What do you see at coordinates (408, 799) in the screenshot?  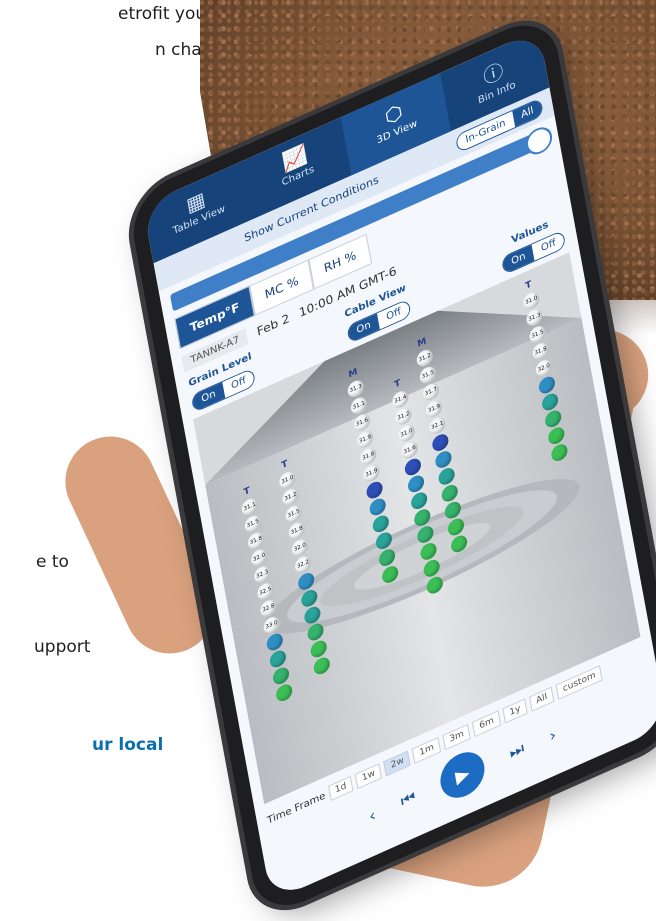 I see `rewind-icon: ⏮` at bounding box center [408, 799].